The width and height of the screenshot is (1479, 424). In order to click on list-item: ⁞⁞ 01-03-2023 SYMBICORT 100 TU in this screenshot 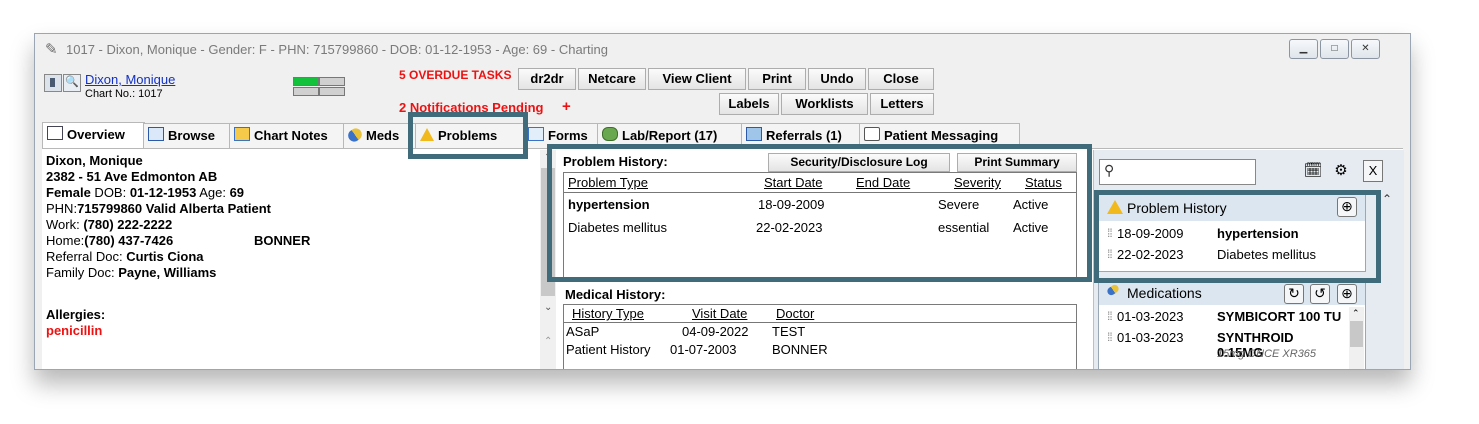, I will do `click(1224, 317)`.